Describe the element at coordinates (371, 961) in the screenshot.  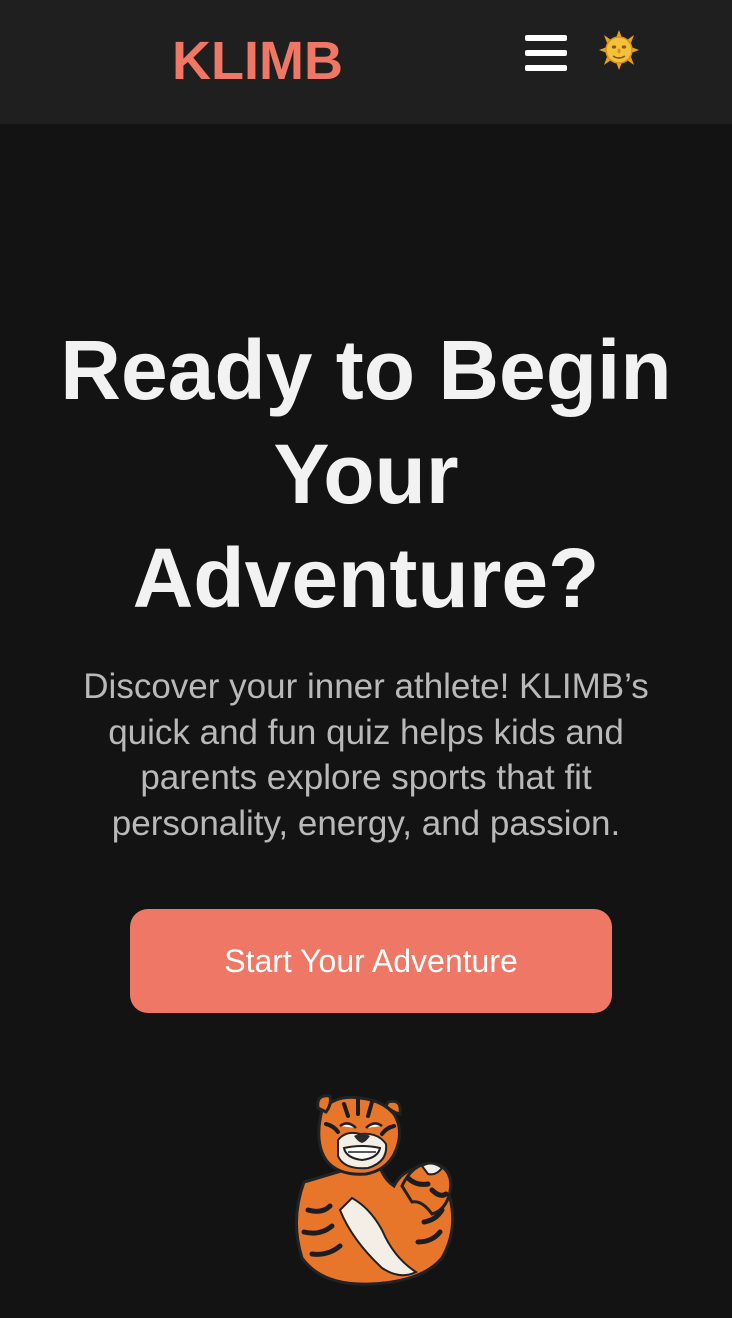
I see `start-adventure-button: Start Your Adventure` at that location.